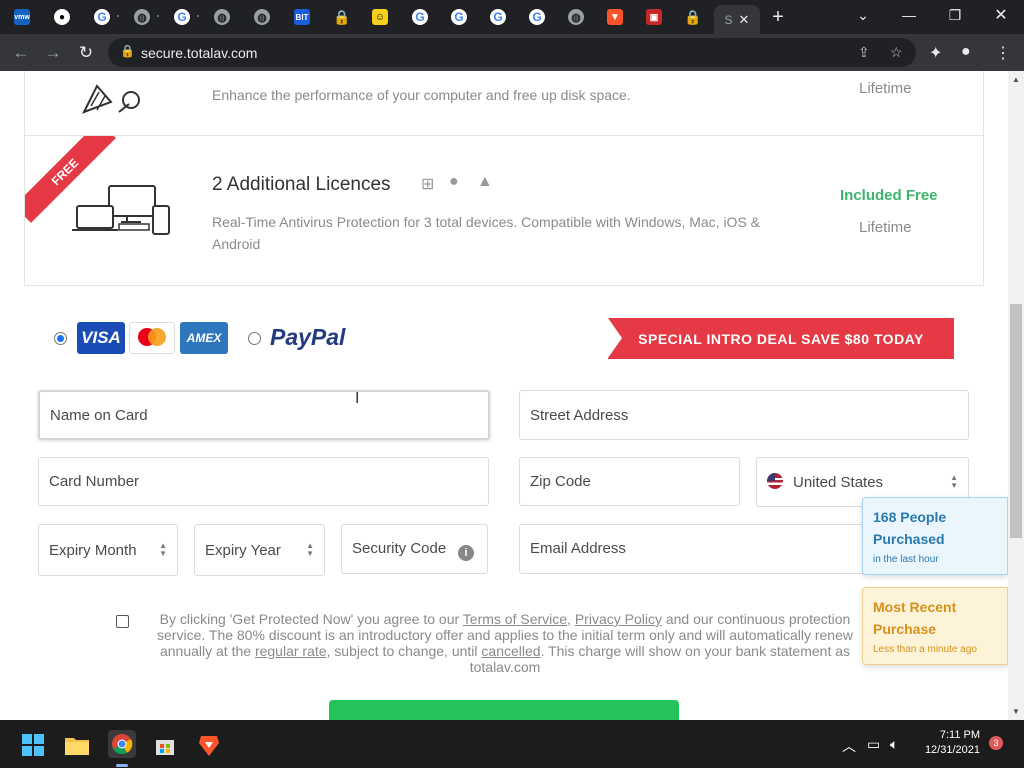 The image size is (1024, 768). What do you see at coordinates (950, 743) in the screenshot?
I see `taskbar-clock: 7:11 PM 12/31/2021` at bounding box center [950, 743].